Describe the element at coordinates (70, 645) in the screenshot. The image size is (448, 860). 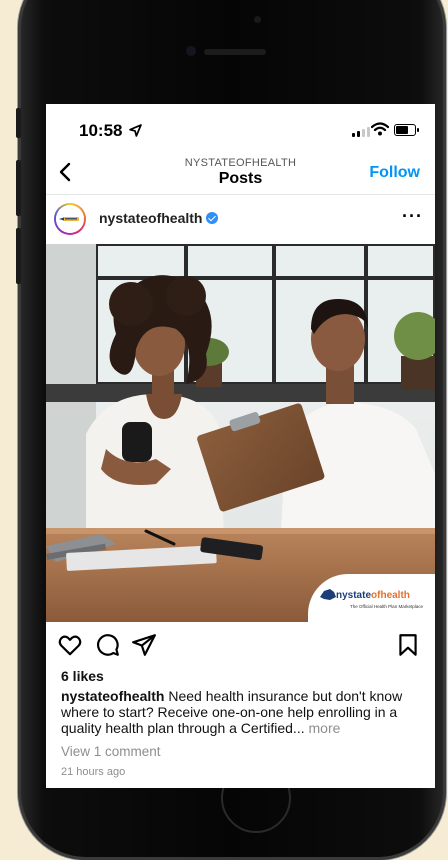
I see `heart-icon` at that location.